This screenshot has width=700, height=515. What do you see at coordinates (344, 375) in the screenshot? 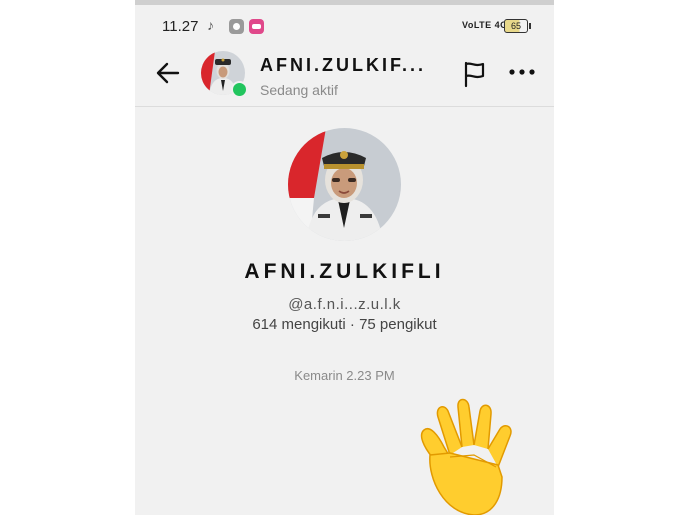
I see `chat-timestamp: Kemarin 2.23 PM` at bounding box center [344, 375].